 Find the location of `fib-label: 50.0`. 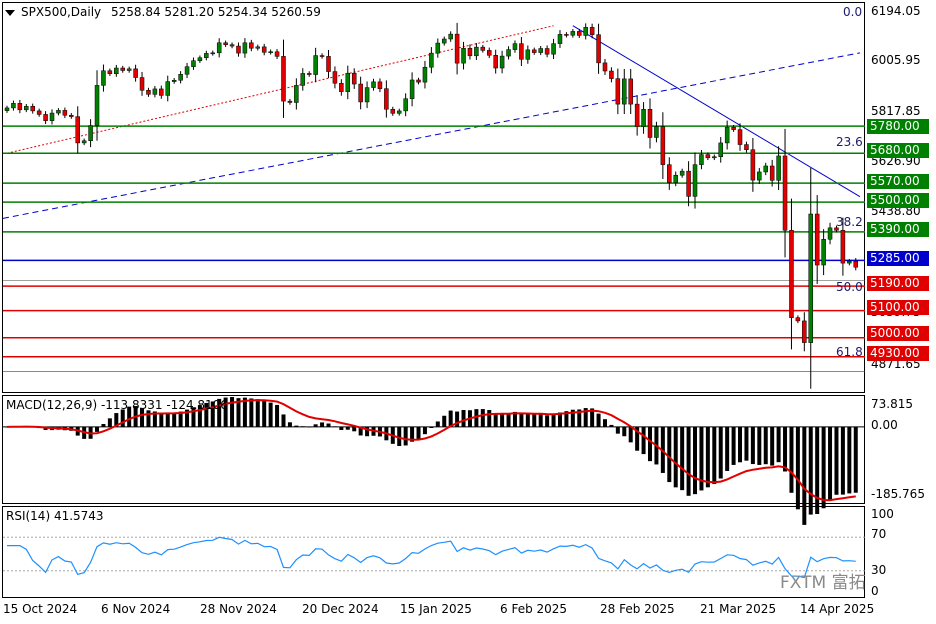

fib-label: 50.0 is located at coordinates (849, 287).